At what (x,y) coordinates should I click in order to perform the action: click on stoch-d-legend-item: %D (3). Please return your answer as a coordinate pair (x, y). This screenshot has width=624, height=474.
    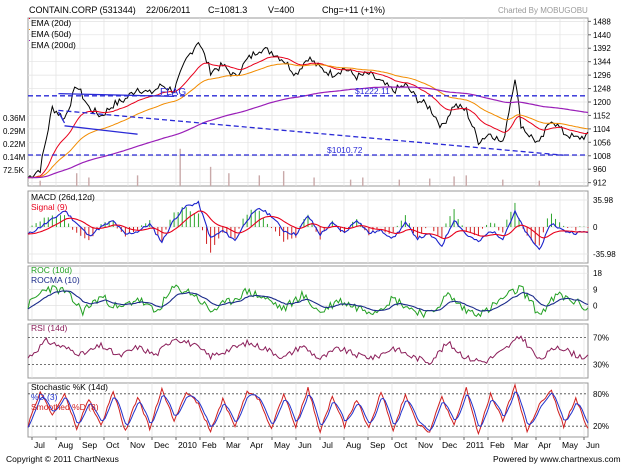
    Looking at the image, I should click on (44, 397).